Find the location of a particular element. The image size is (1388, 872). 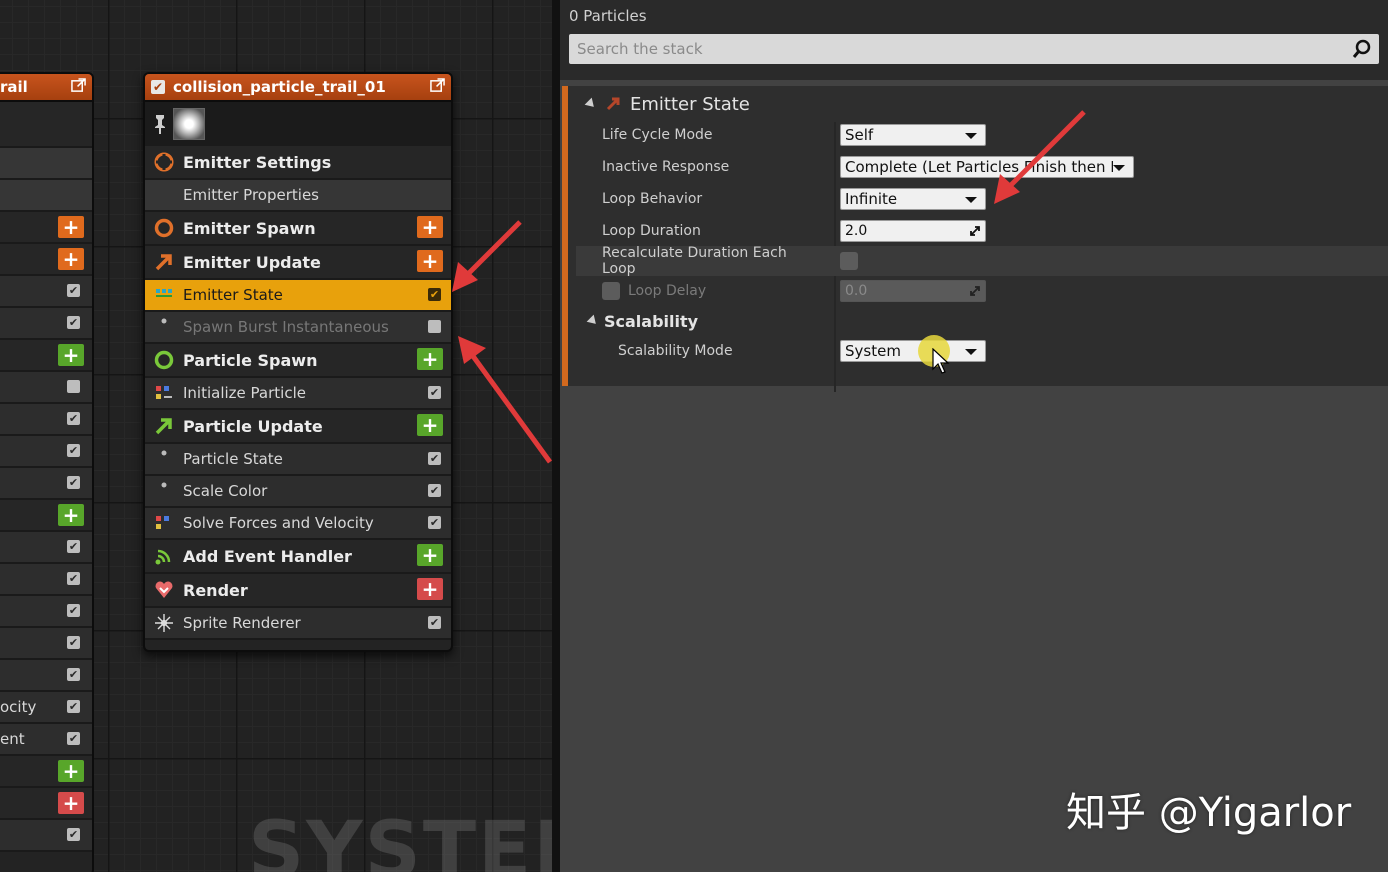

loop-behavior-dropdown: Infinite is located at coordinates (913, 199).